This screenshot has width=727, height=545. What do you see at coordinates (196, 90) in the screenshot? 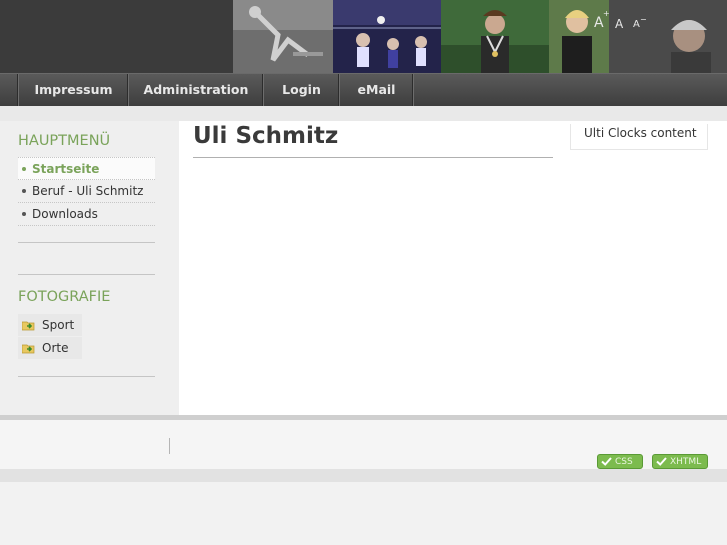
I see `nav-item-administration: Administration` at bounding box center [196, 90].